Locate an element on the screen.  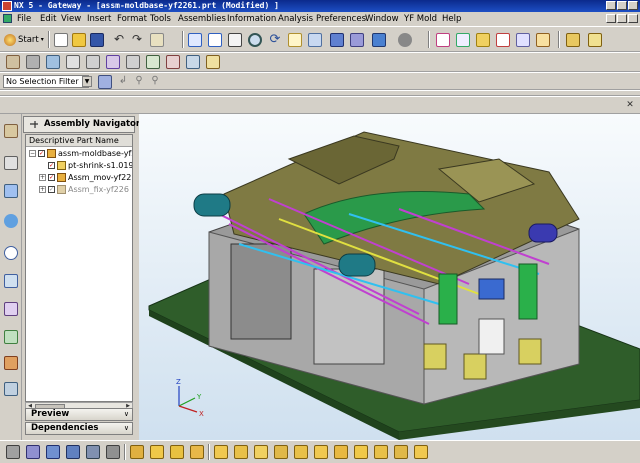
assembly-navigator-tab-icon is located at coordinates (11, 131).